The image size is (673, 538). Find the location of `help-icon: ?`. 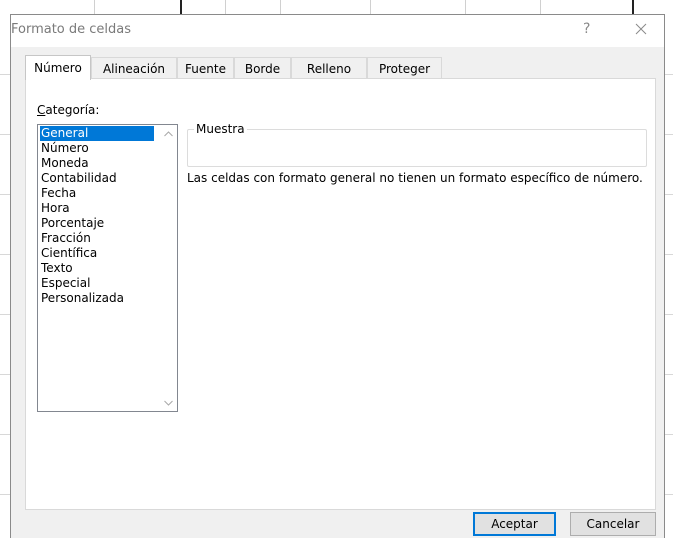

help-icon: ? is located at coordinates (586, 29).